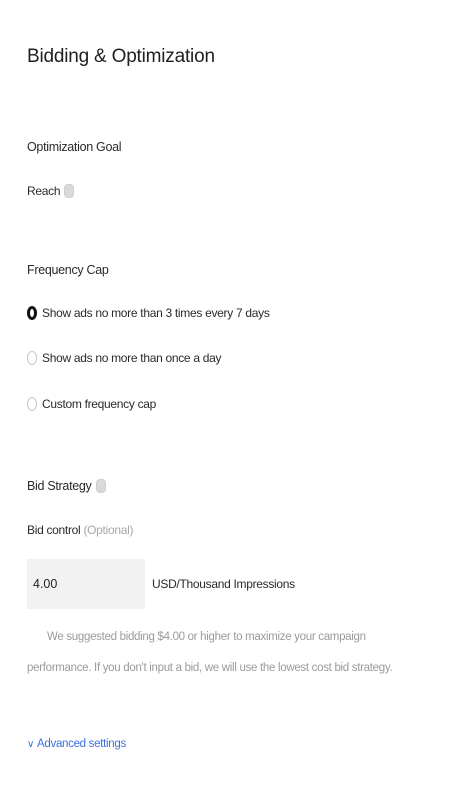 The width and height of the screenshot is (450, 800). Describe the element at coordinates (68, 270) in the screenshot. I see `frequency-cap-label: Frequency Cap` at that location.